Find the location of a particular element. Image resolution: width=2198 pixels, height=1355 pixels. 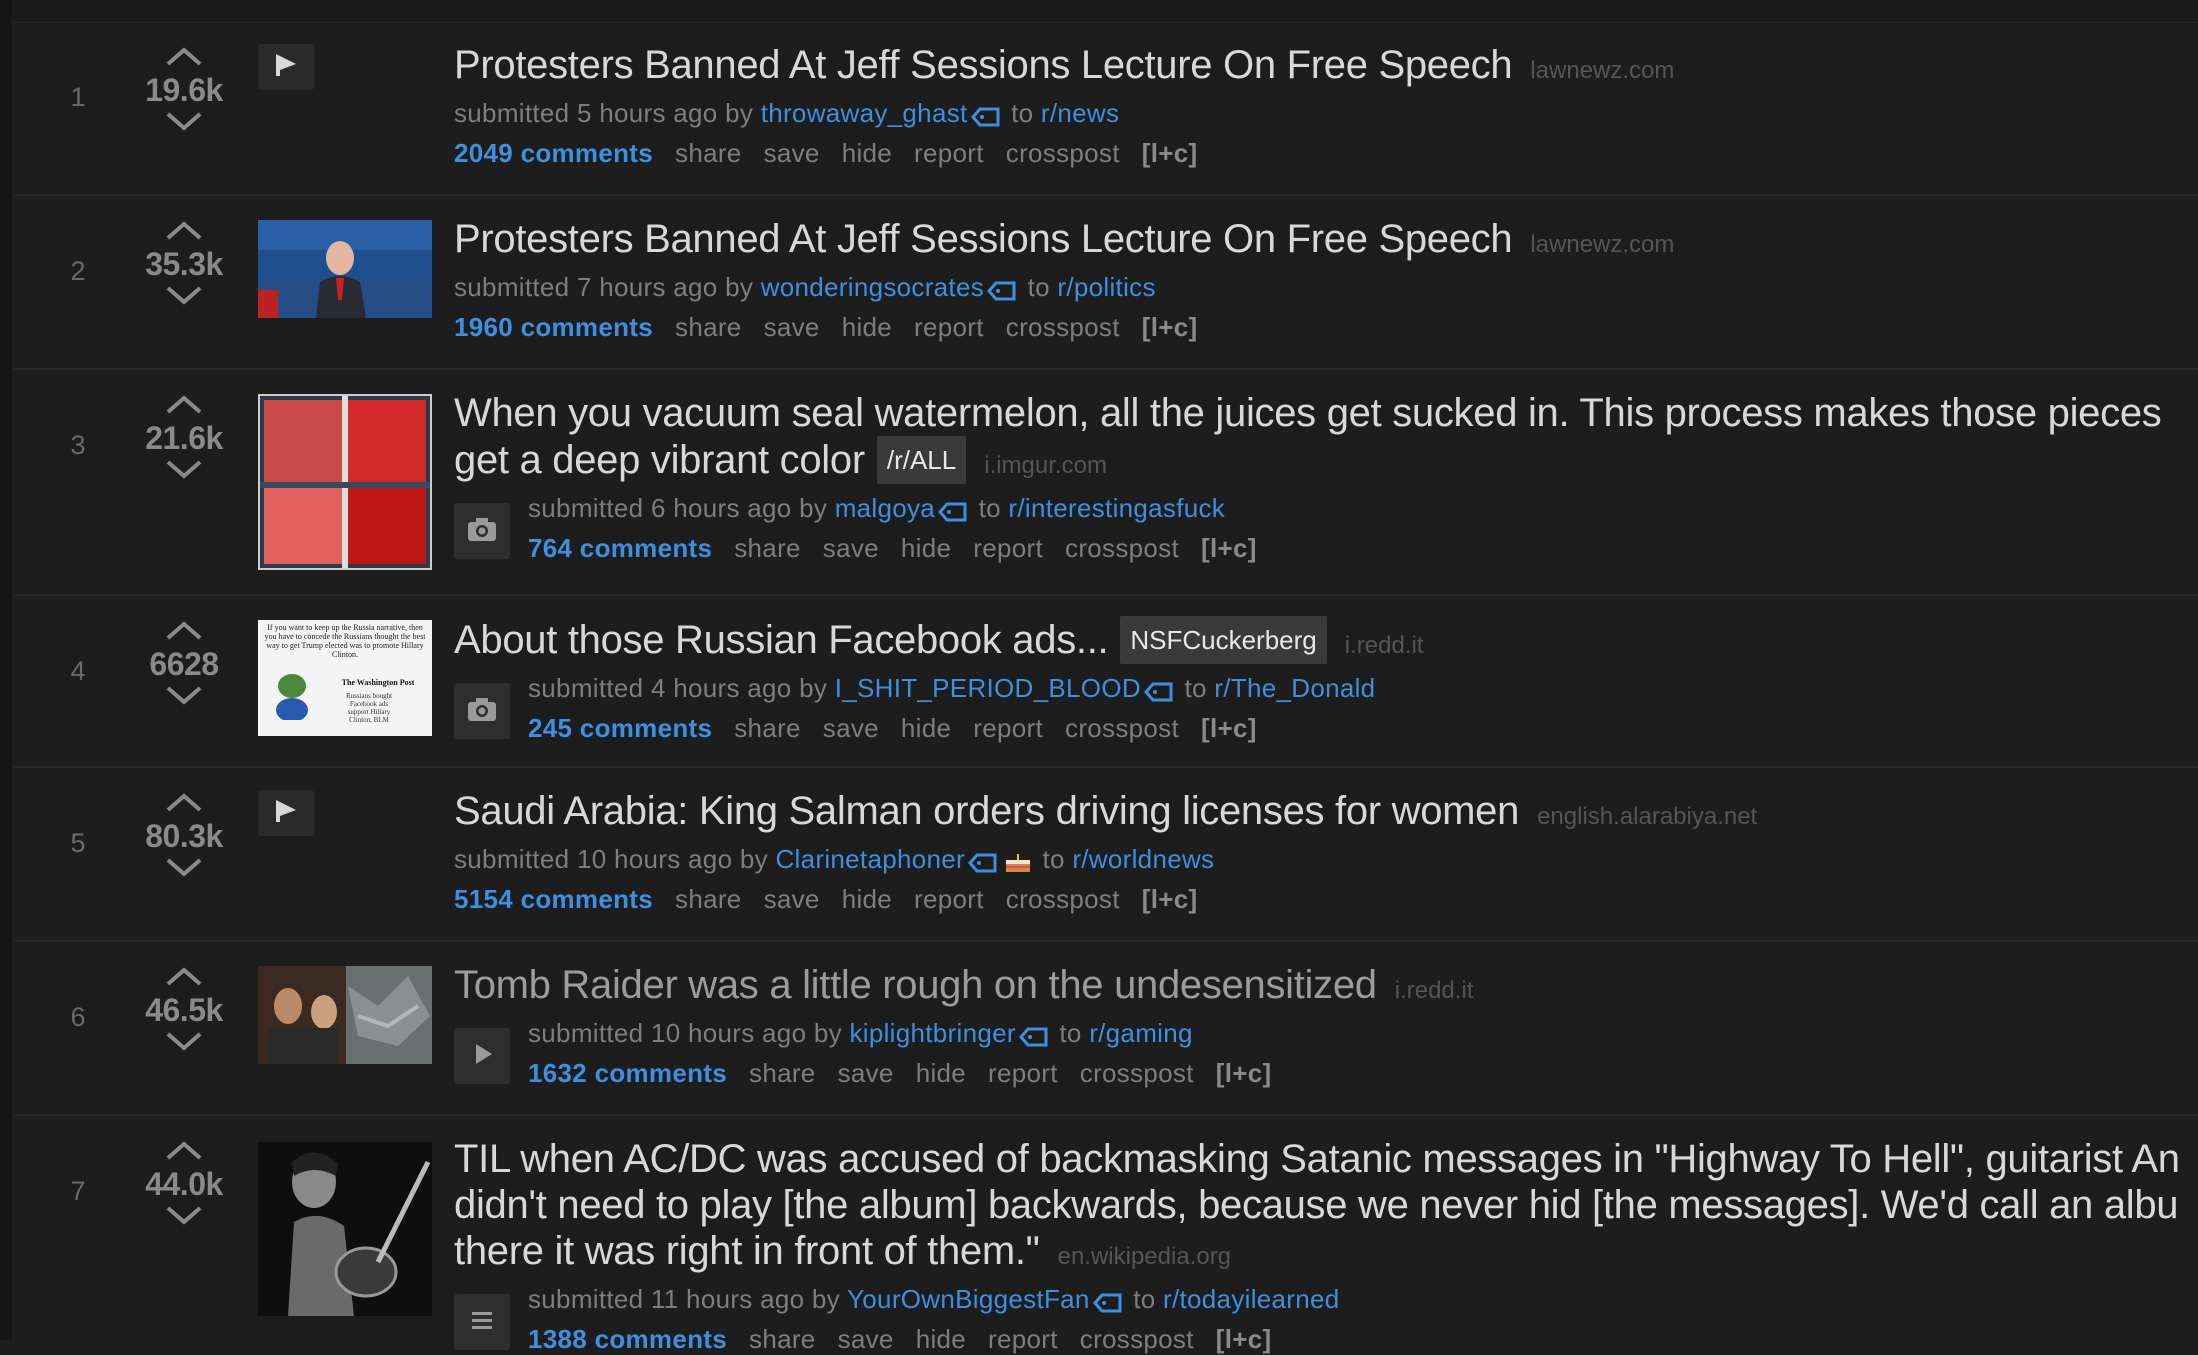

author-link: Clarinetaphoner is located at coordinates (870, 859).